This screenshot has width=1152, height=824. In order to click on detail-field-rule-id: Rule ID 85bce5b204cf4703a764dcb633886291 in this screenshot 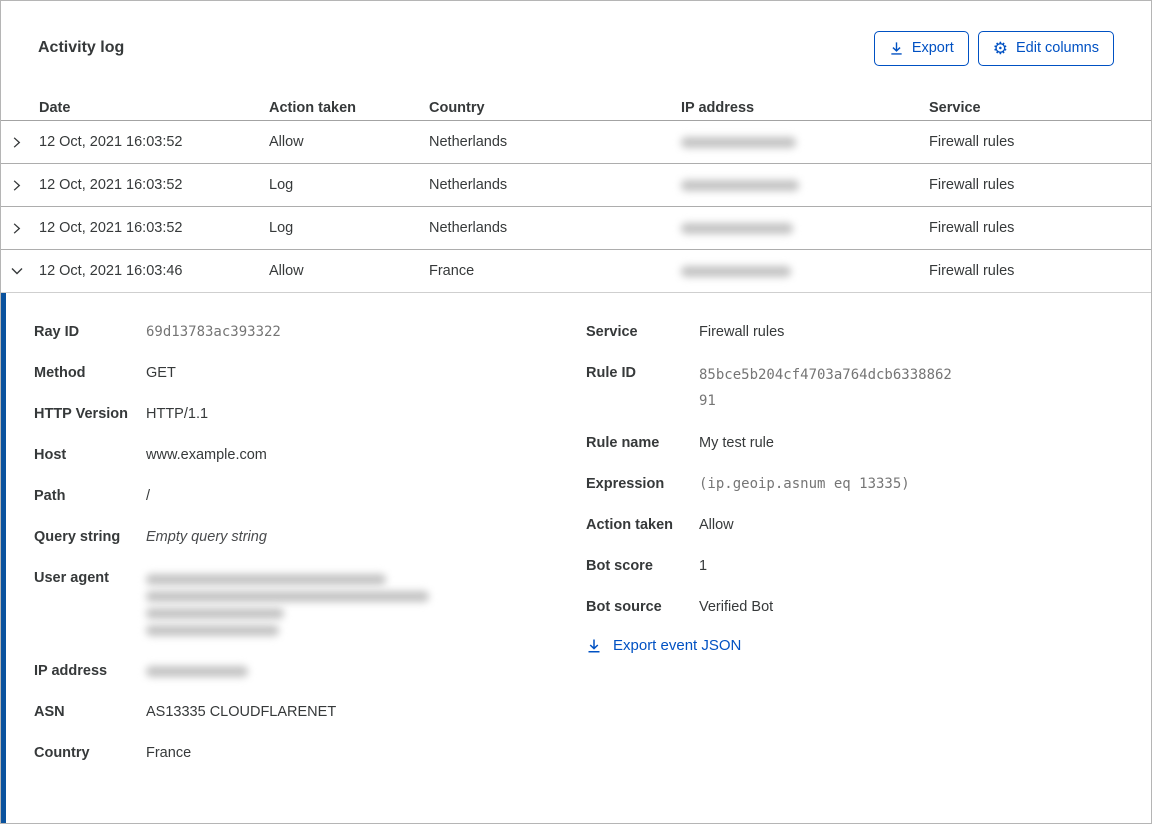, I will do `click(769, 387)`.